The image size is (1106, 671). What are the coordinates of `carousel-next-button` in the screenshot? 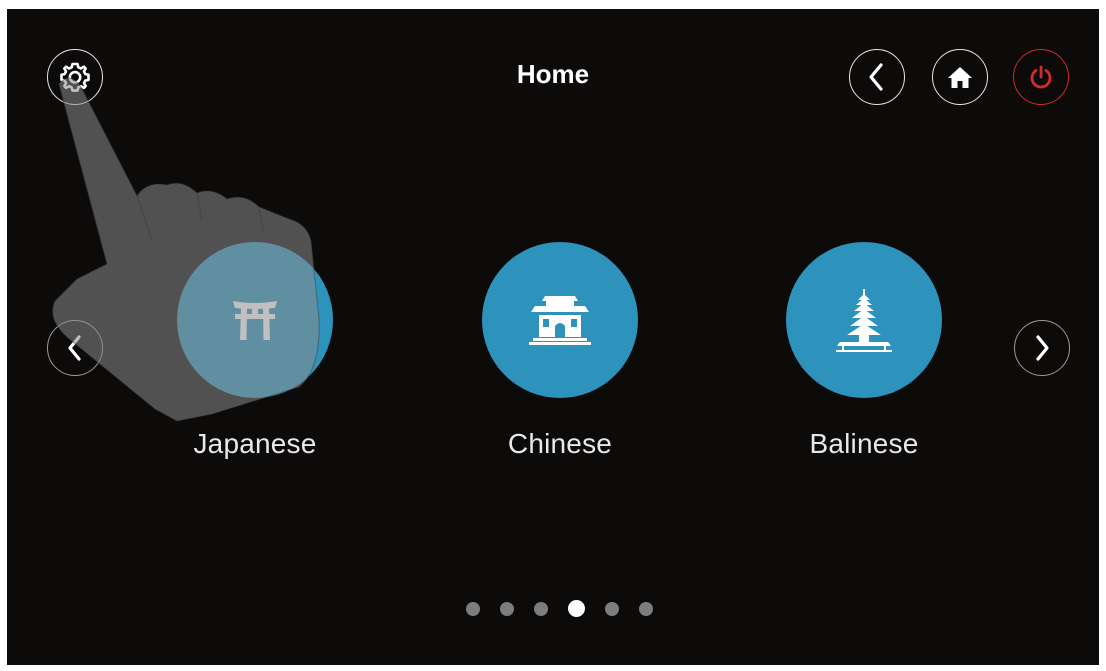 It's located at (1042, 348).